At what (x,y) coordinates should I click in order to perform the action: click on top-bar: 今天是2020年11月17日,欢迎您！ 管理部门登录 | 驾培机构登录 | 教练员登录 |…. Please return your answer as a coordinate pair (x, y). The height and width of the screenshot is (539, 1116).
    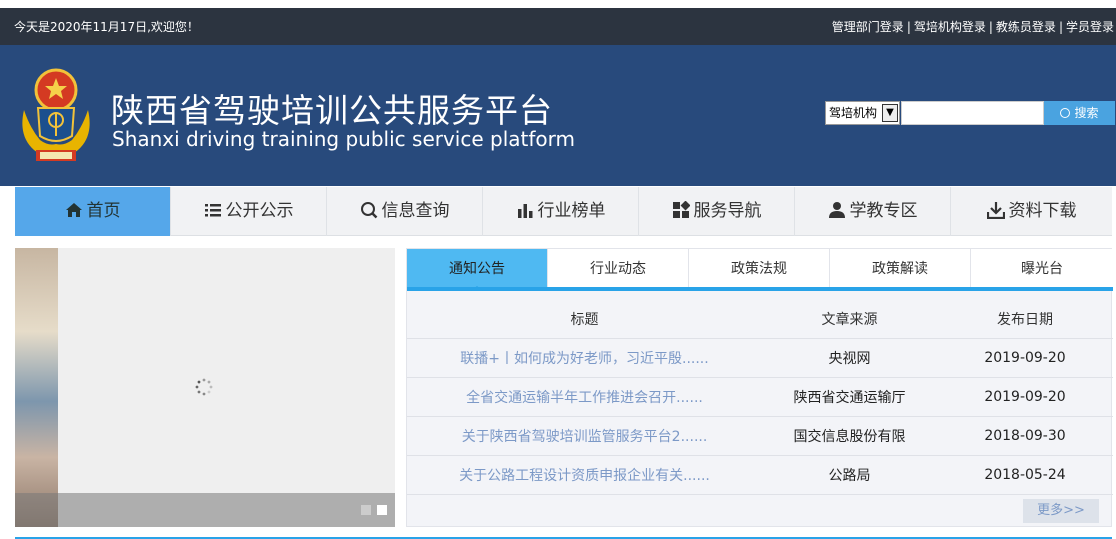
    Looking at the image, I should click on (558, 26).